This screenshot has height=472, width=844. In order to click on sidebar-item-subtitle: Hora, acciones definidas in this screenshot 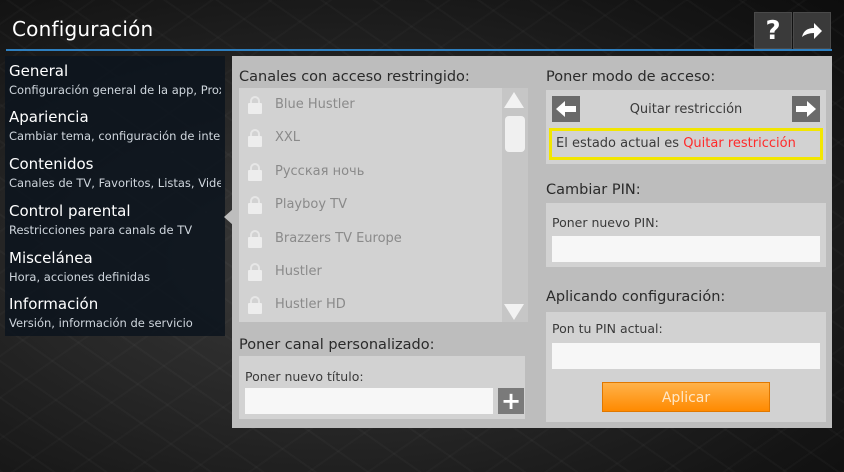, I will do `click(80, 277)`.